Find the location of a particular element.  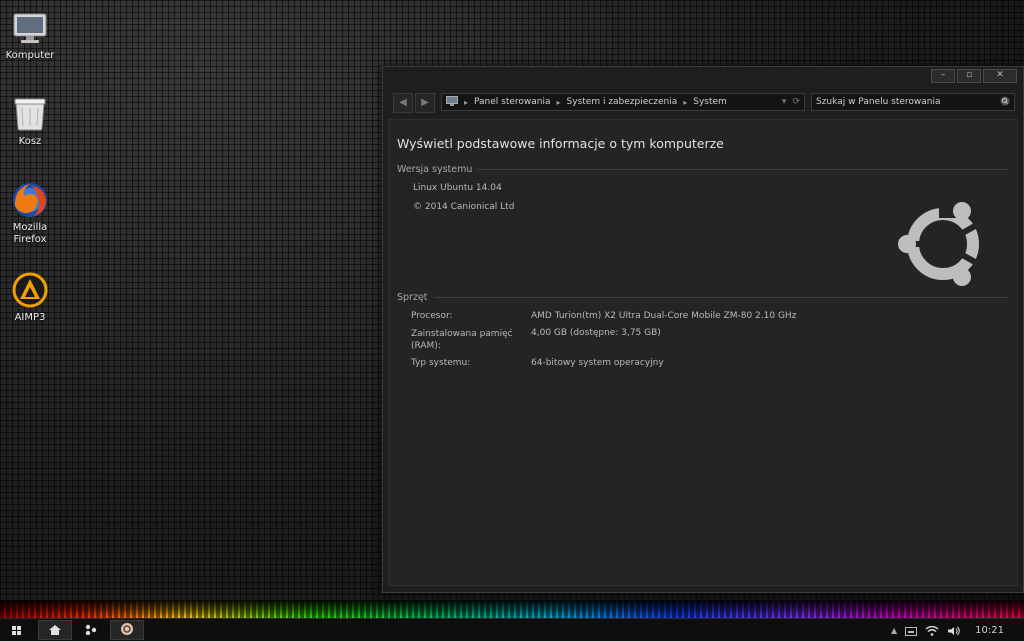

home-icon is located at coordinates (55, 630).